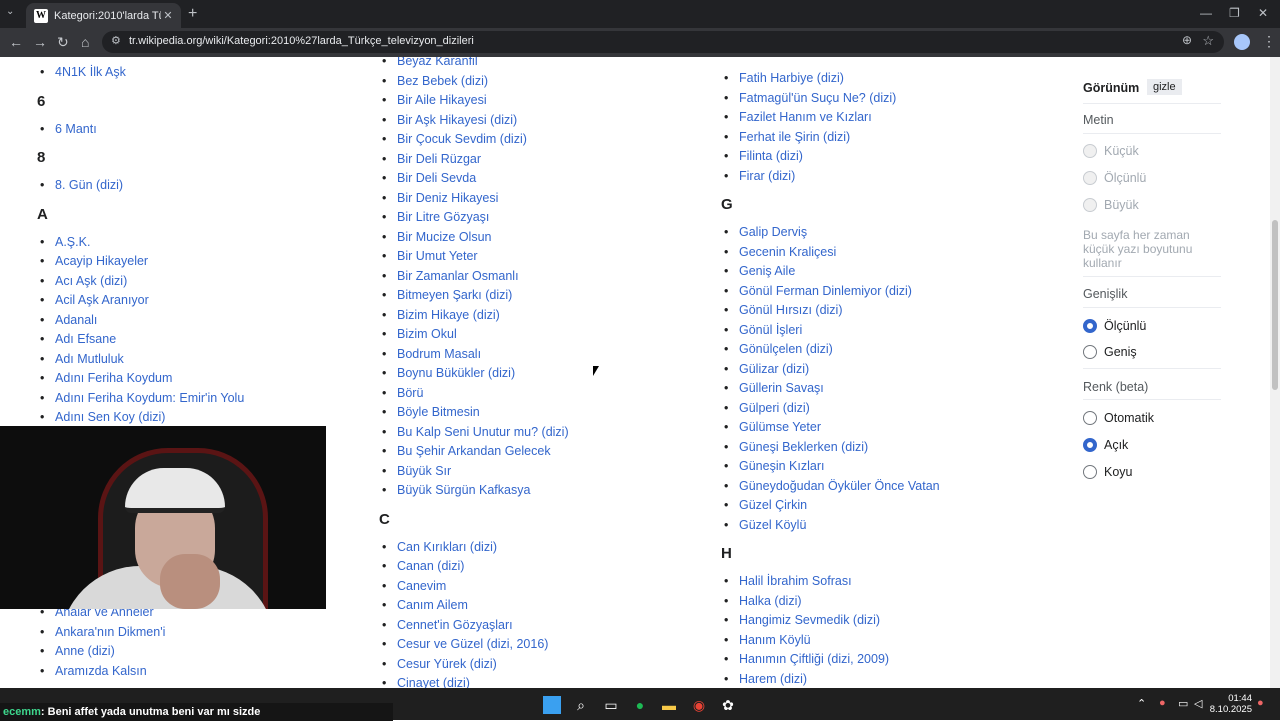  Describe the element at coordinates (403, 393) in the screenshot. I see `category-link: Börü` at that location.